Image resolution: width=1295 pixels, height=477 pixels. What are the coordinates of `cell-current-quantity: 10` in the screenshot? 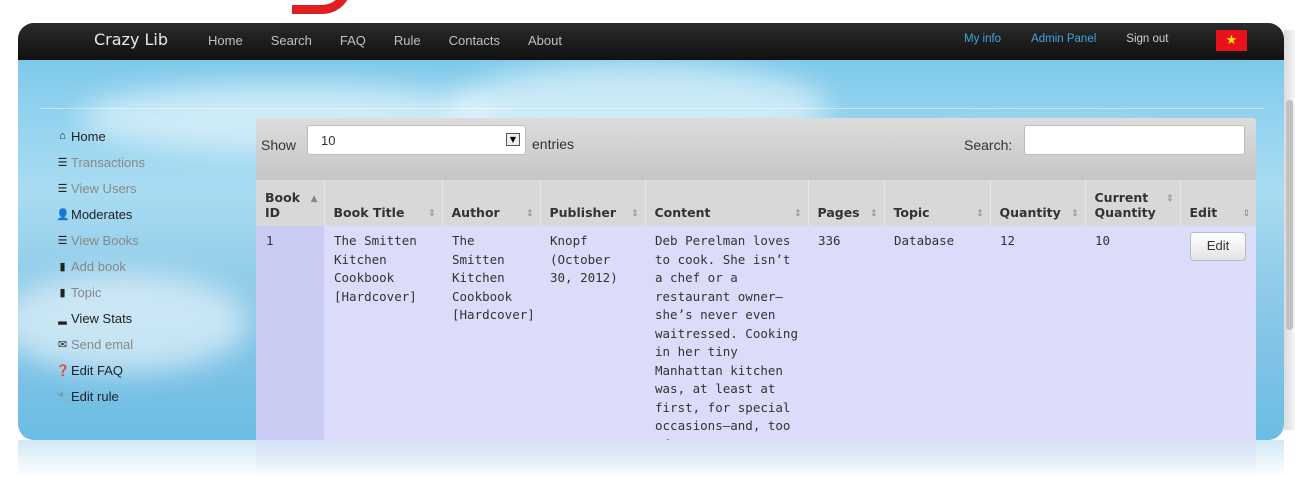 It's located at (1103, 240).